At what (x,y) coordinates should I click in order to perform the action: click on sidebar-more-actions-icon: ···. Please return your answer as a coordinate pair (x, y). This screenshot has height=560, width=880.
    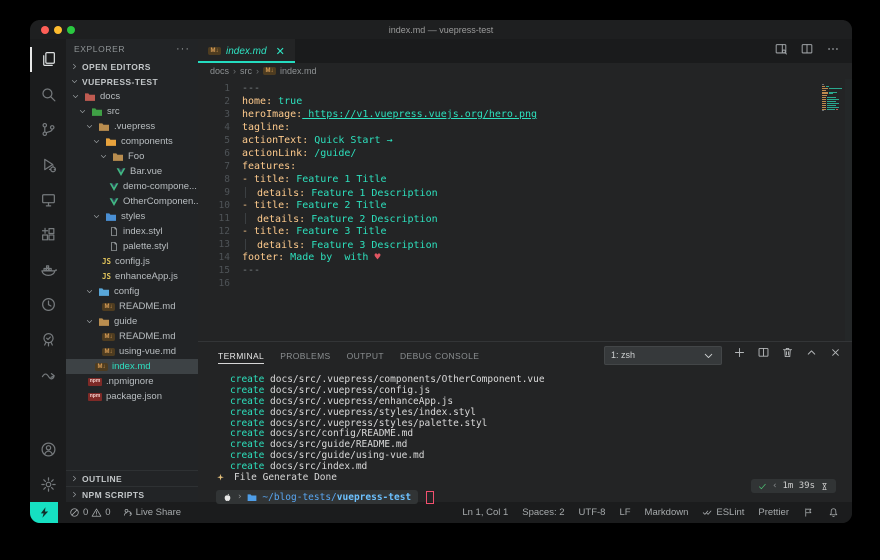
    Looking at the image, I should click on (183, 49).